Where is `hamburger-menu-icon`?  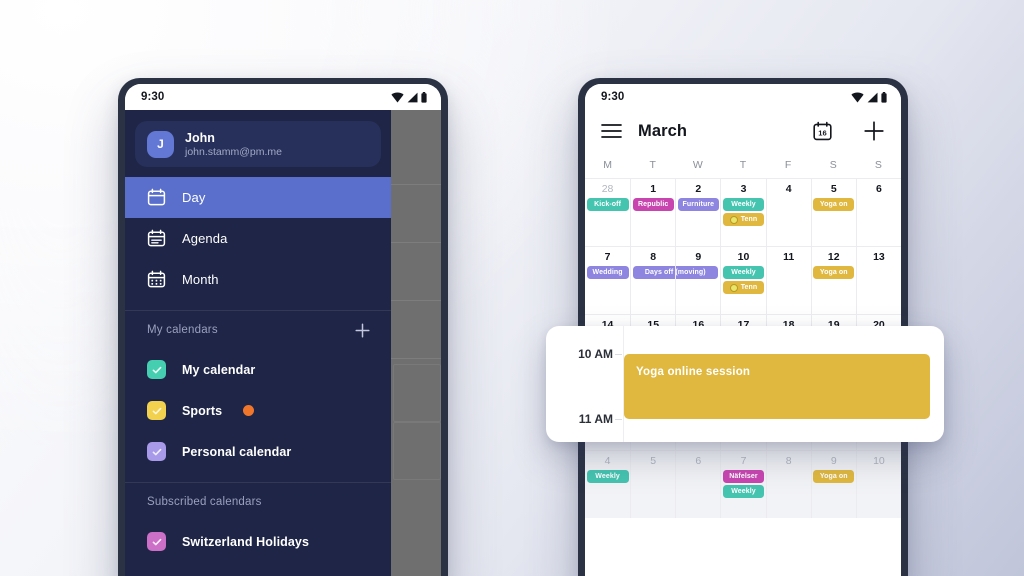 hamburger-menu-icon is located at coordinates (611, 131).